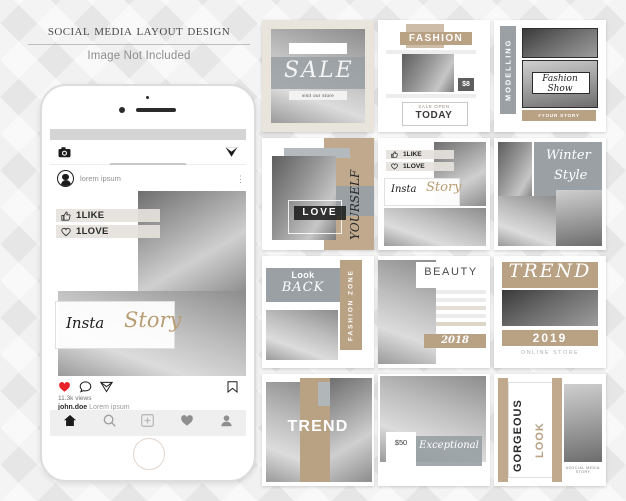 Image resolution: width=626 pixels, height=501 pixels. What do you see at coordinates (226, 423) in the screenshot?
I see `profile-icon` at bounding box center [226, 423].